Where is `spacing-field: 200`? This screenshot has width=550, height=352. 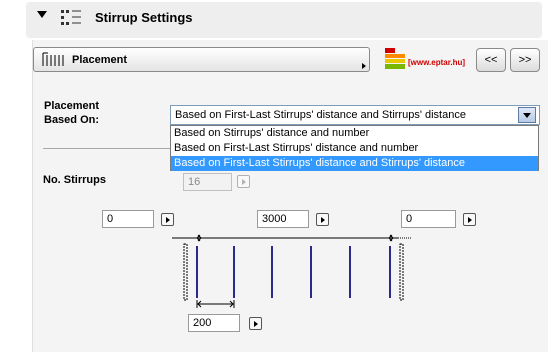
spacing-field: 200 is located at coordinates (214, 323).